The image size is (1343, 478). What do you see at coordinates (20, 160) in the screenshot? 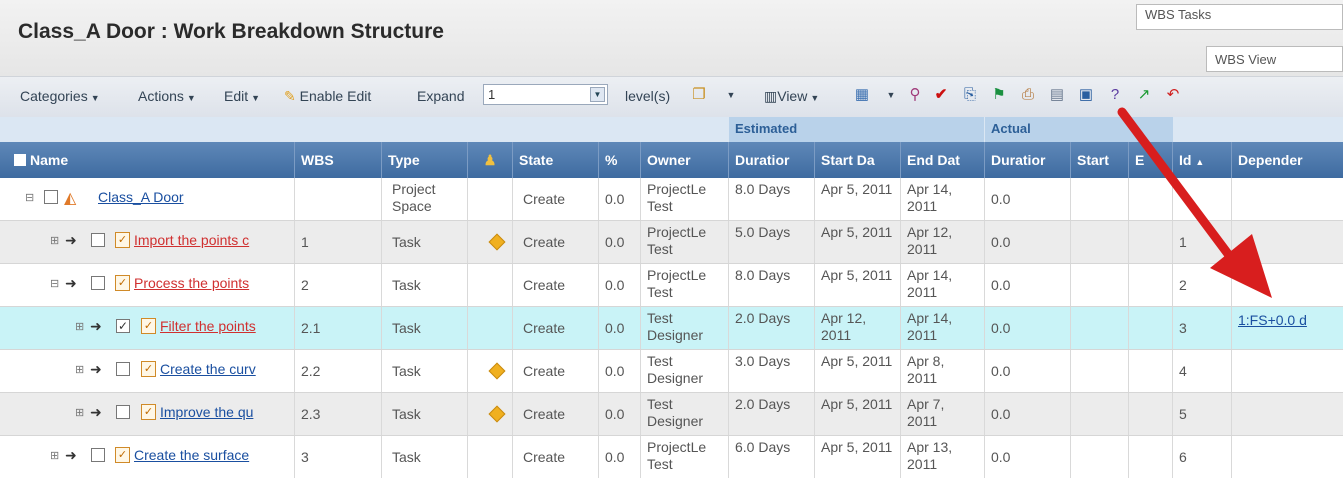
I see `select-all-checkbox` at bounding box center [20, 160].